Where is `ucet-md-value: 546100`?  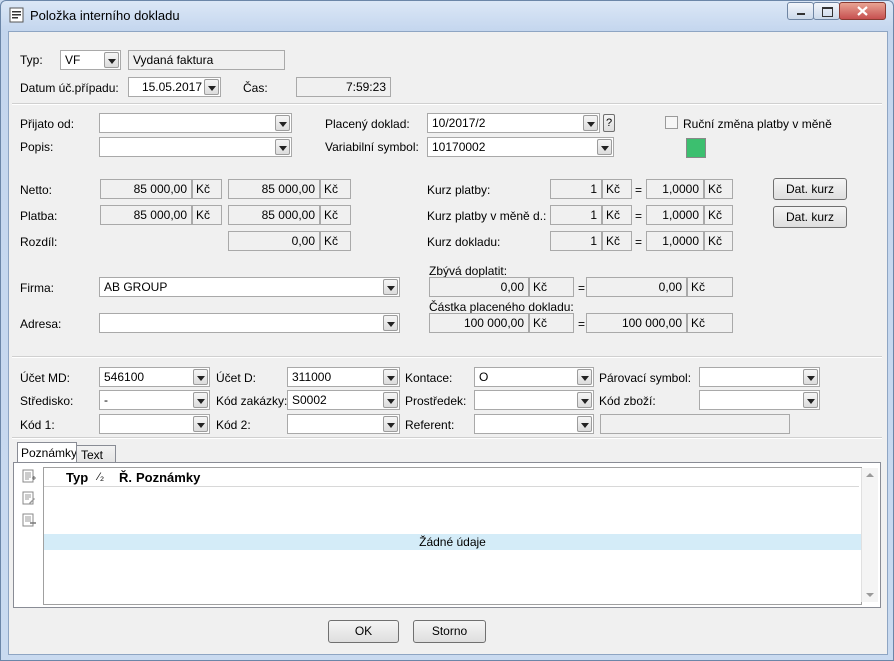 ucet-md-value: 546100 is located at coordinates (124, 377).